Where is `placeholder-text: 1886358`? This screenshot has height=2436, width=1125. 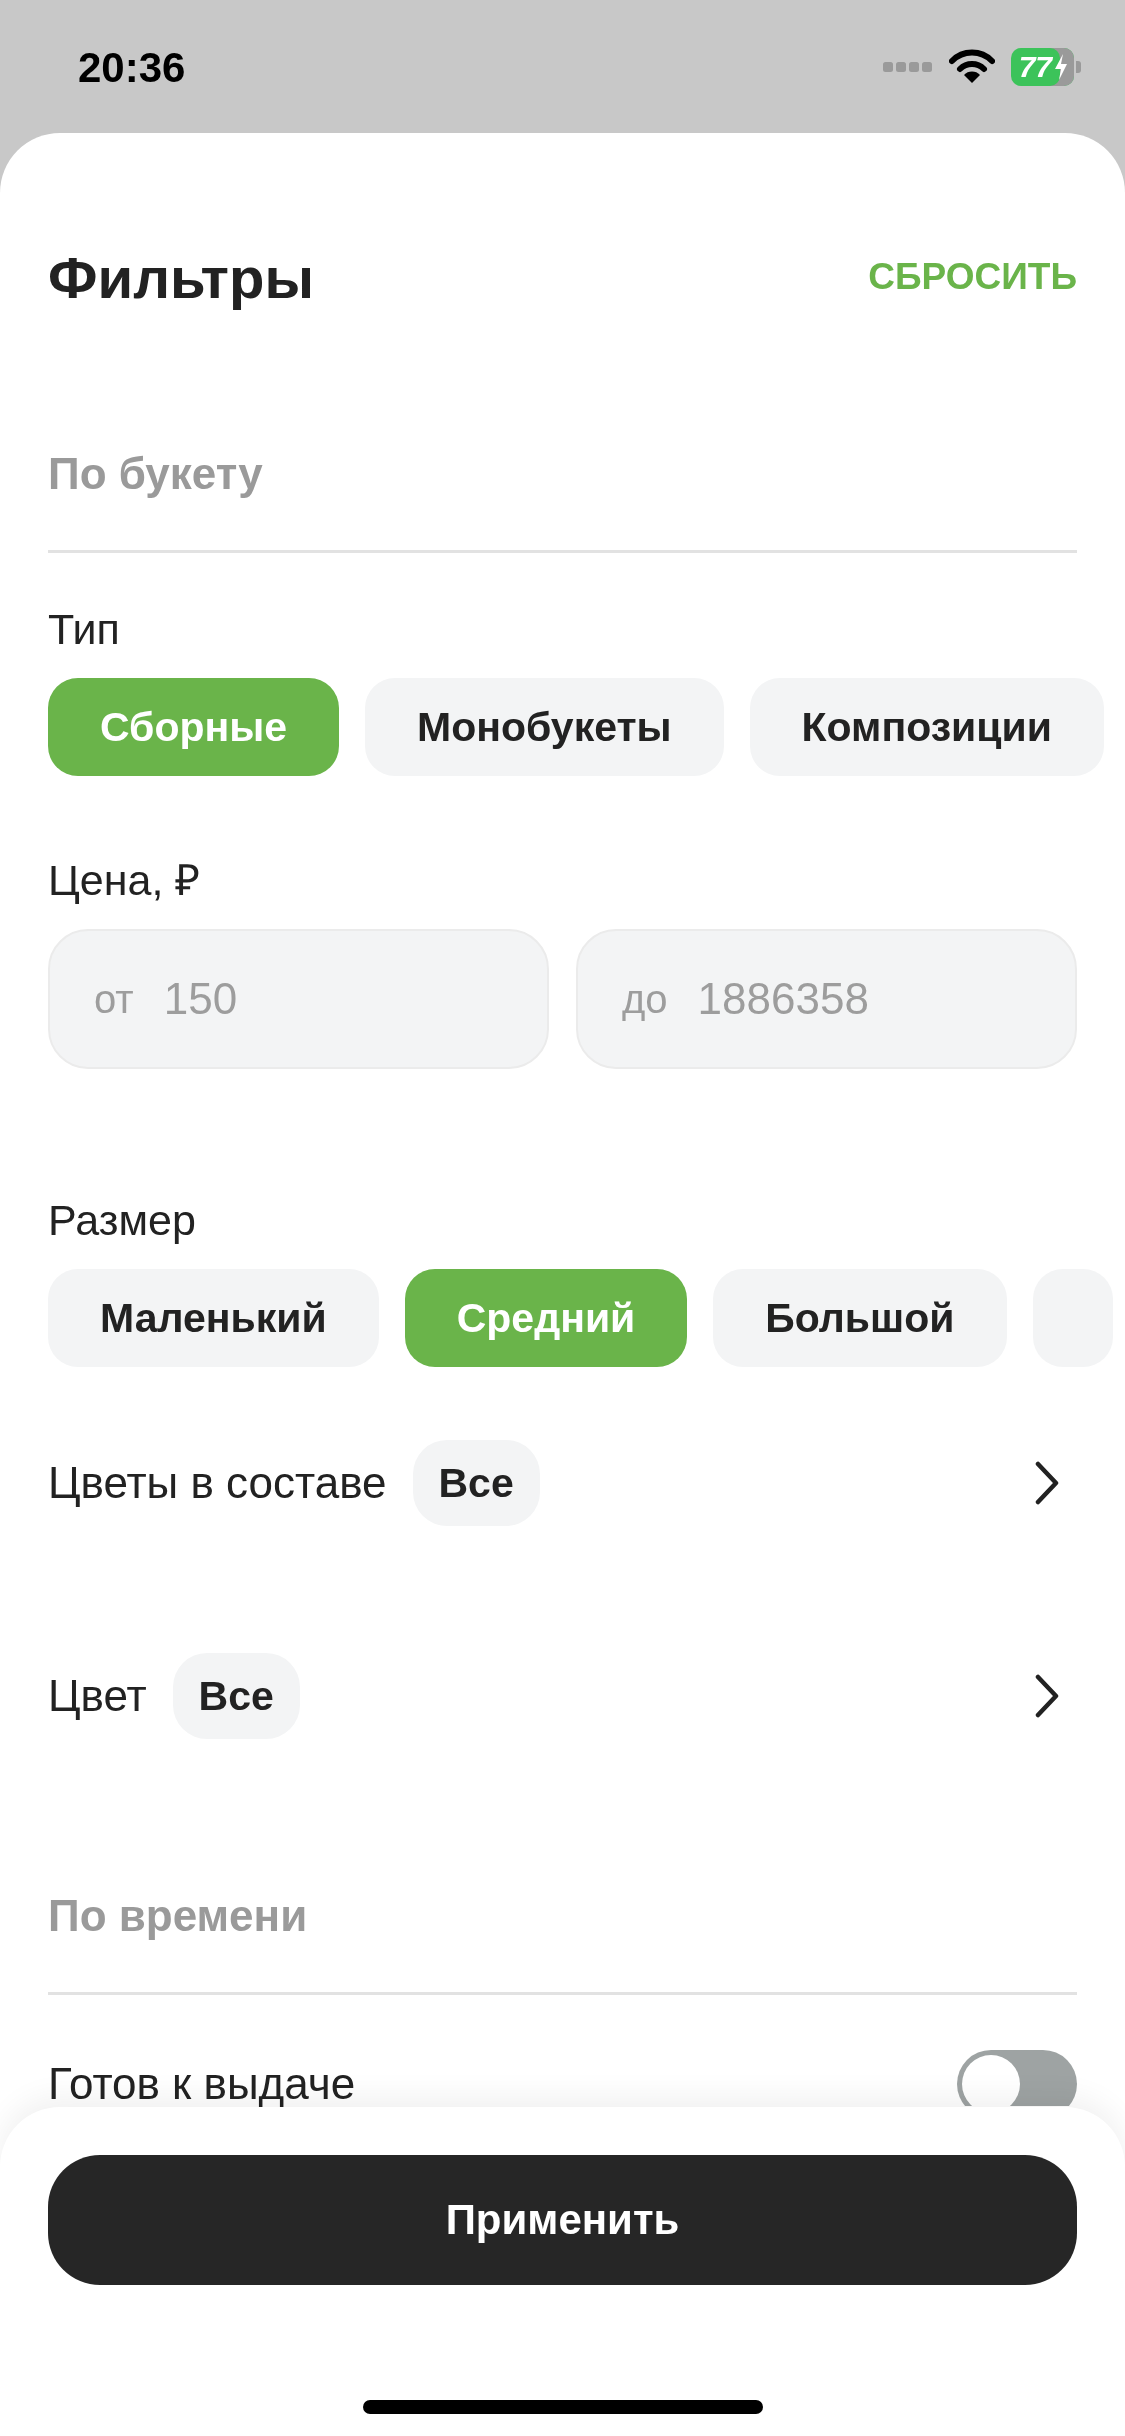
placeholder-text: 1886358 is located at coordinates (783, 999).